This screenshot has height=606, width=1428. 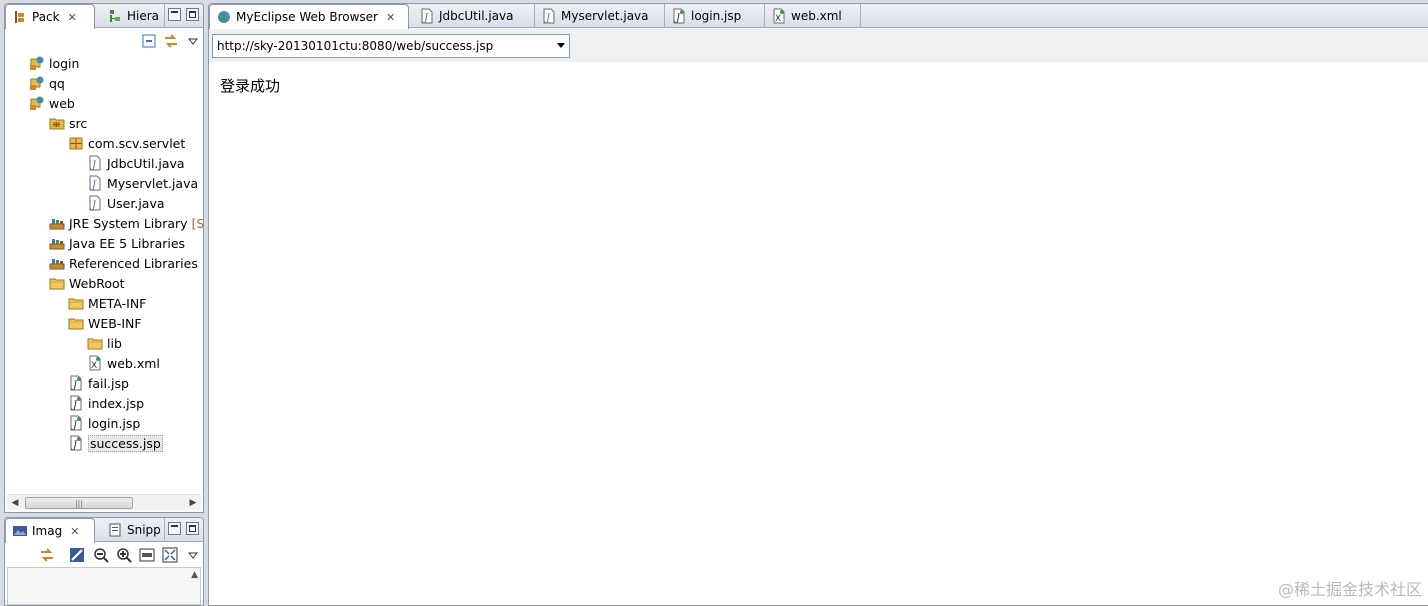 What do you see at coordinates (474, 16) in the screenshot?
I see `tab-jdbcutil-java: J JdbcUtil.java` at bounding box center [474, 16].